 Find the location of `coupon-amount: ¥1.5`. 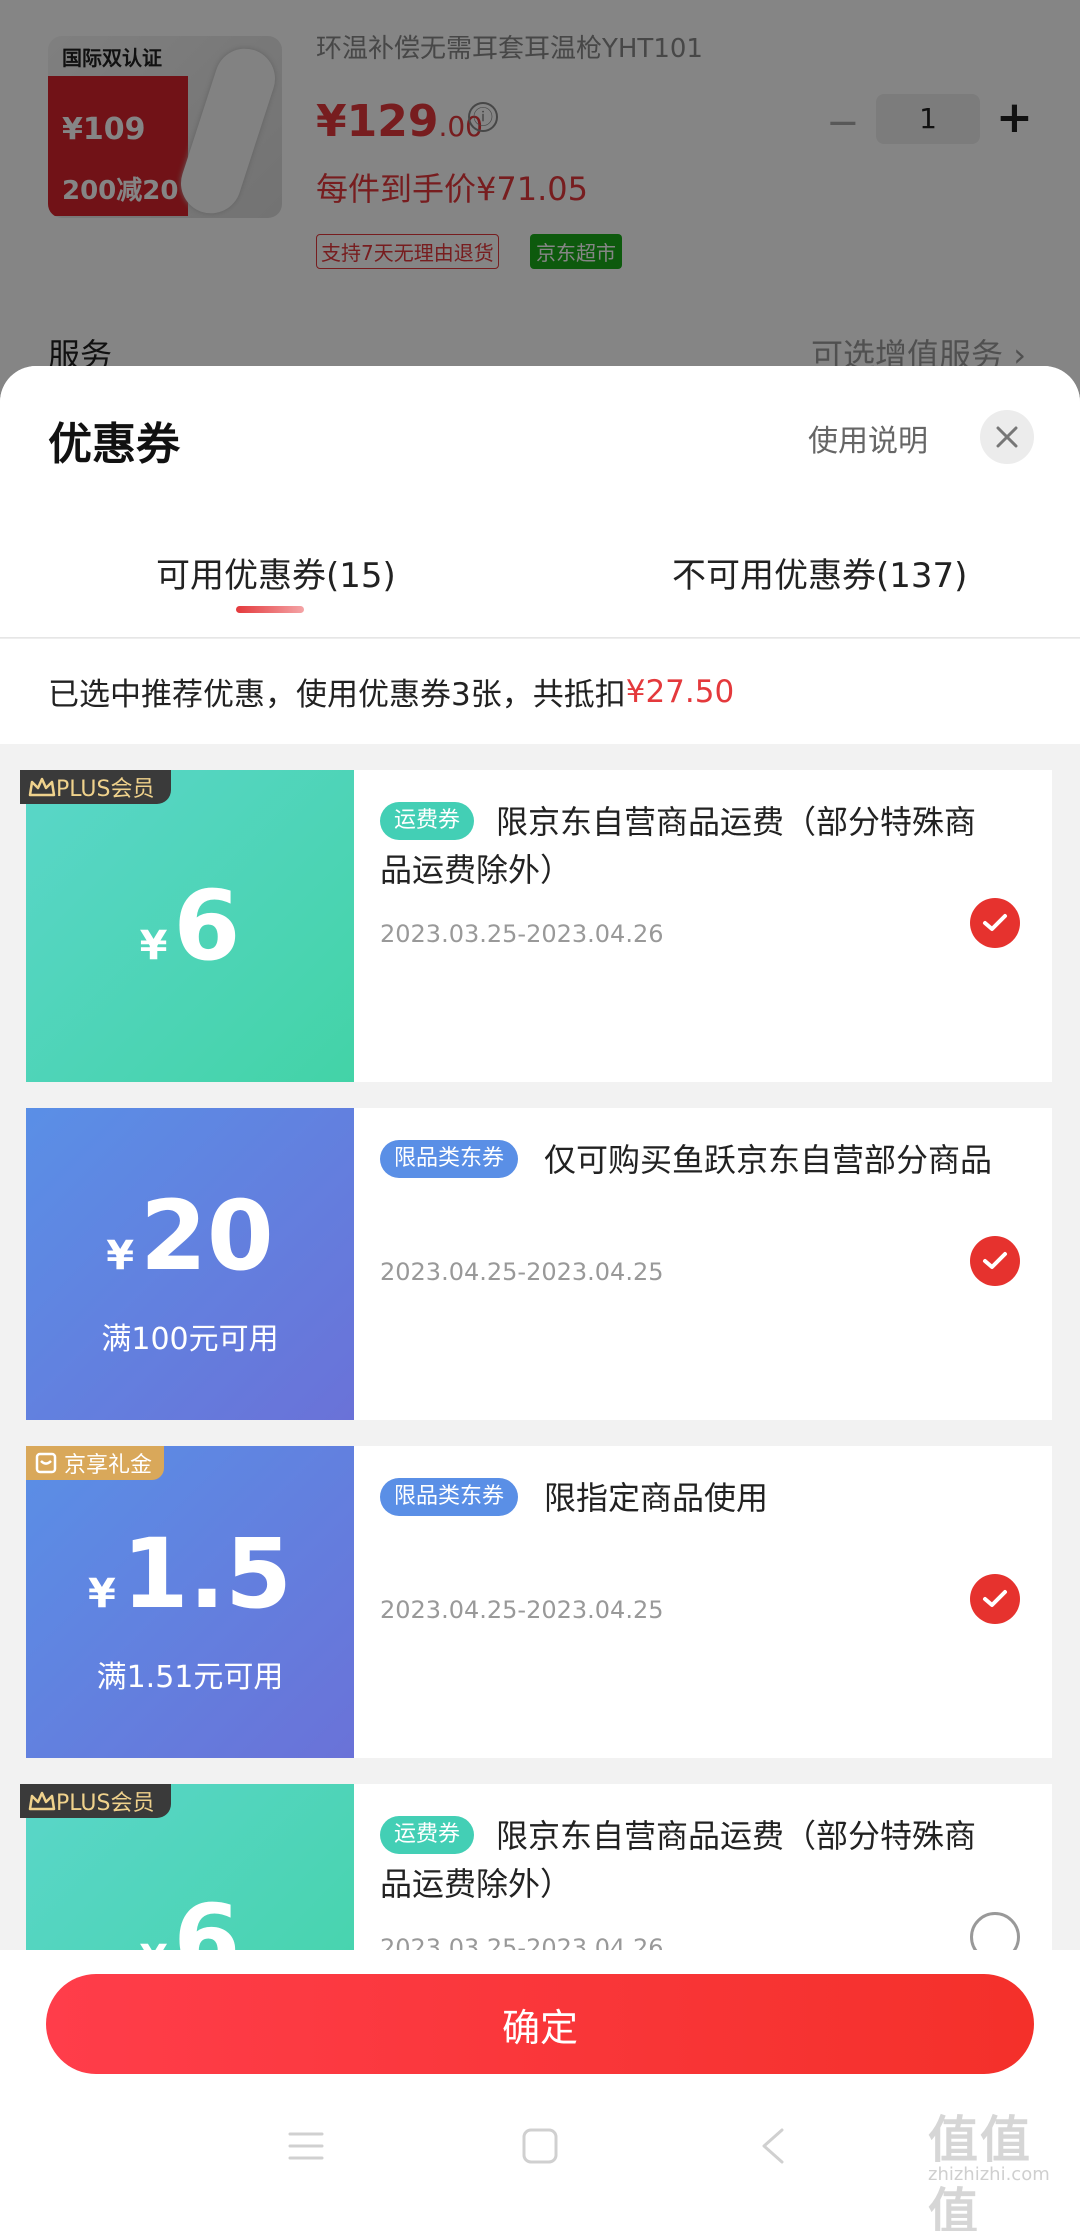

coupon-amount: ¥1.5 is located at coordinates (190, 1574).